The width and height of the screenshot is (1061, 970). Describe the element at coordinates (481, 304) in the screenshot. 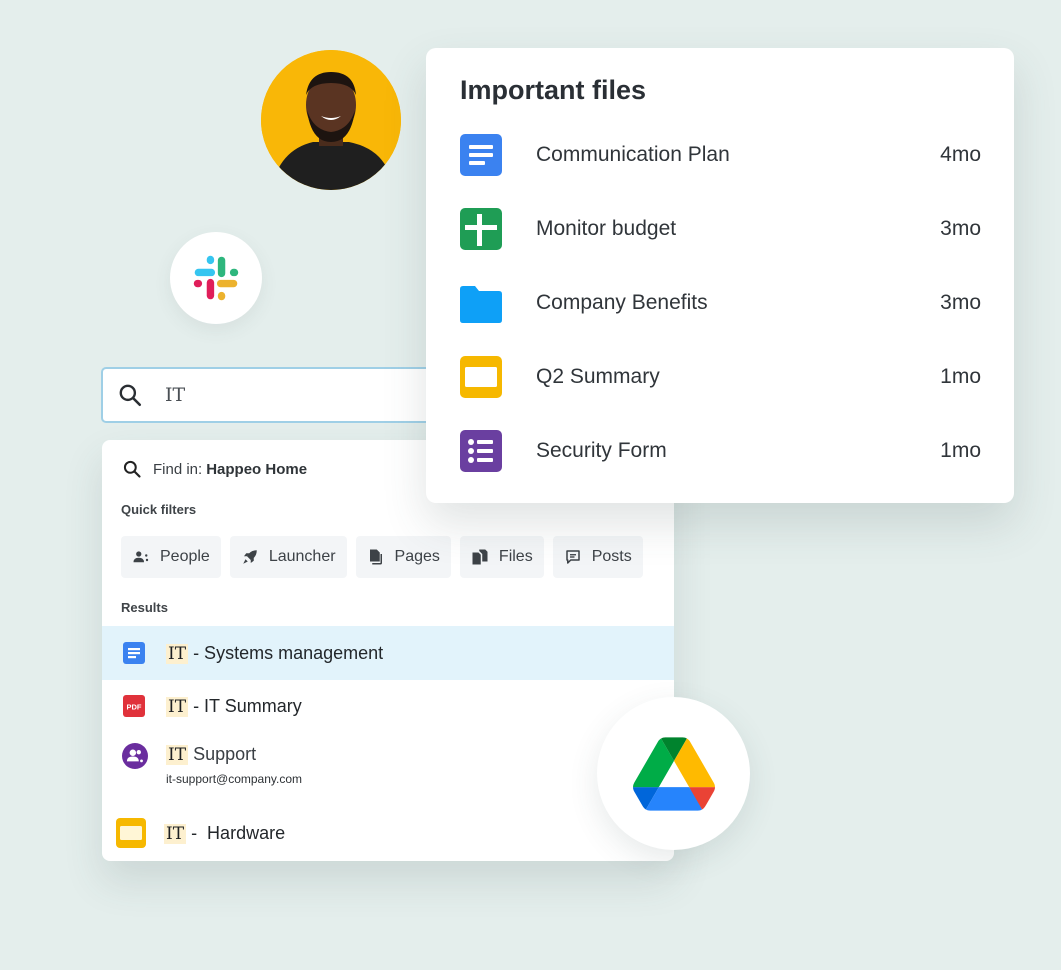

I see `folder-icon` at that location.